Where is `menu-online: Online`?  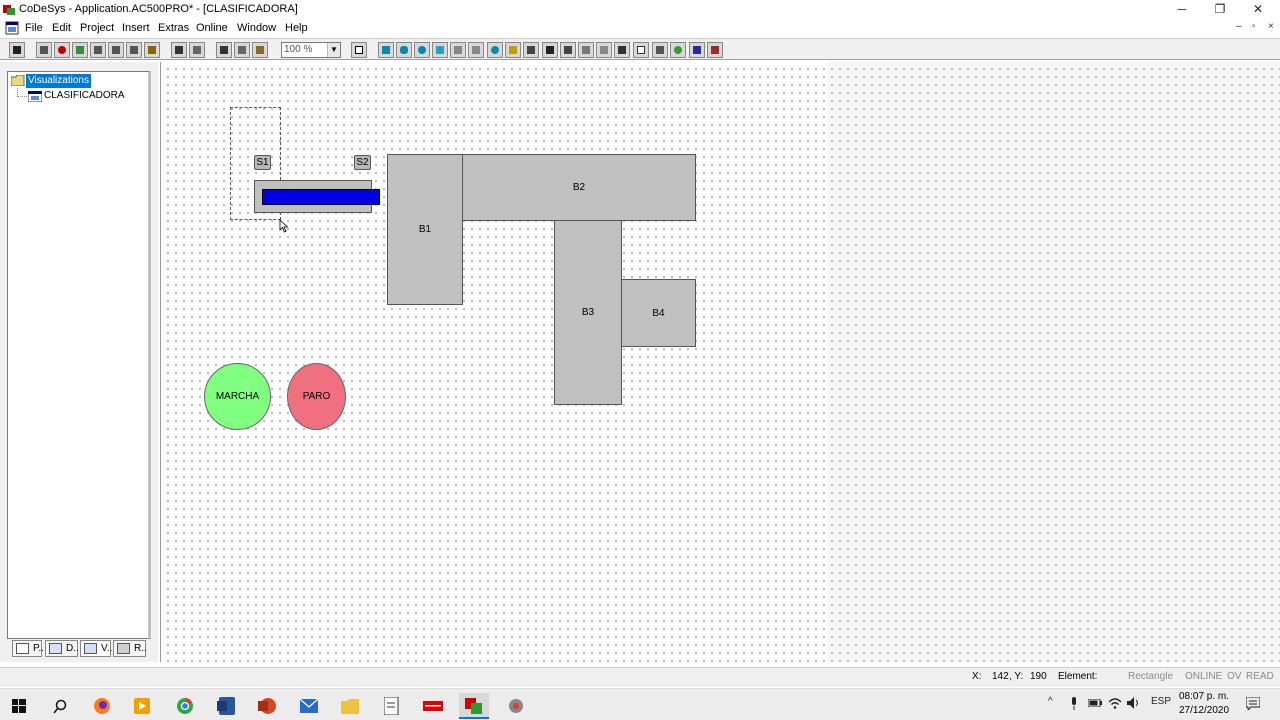 menu-online: Online is located at coordinates (212, 28).